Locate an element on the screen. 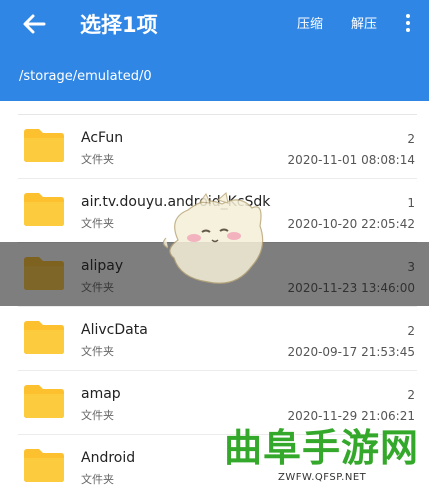 This screenshot has width=429, height=486. item-count: 3 is located at coordinates (411, 267).